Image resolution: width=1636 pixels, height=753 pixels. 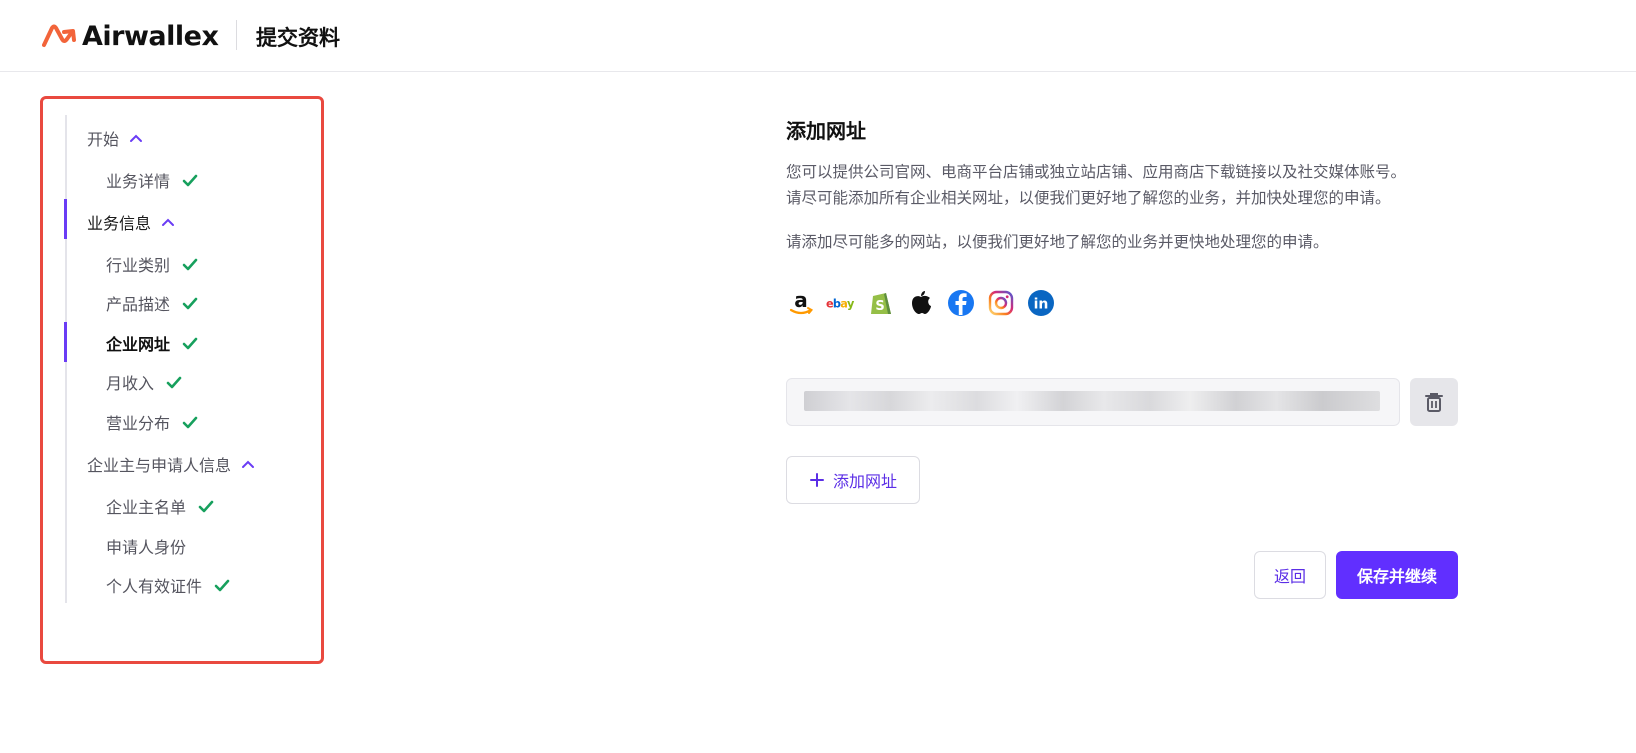 I want to click on sidebar-group-start: 开始, so click(x=115, y=138).